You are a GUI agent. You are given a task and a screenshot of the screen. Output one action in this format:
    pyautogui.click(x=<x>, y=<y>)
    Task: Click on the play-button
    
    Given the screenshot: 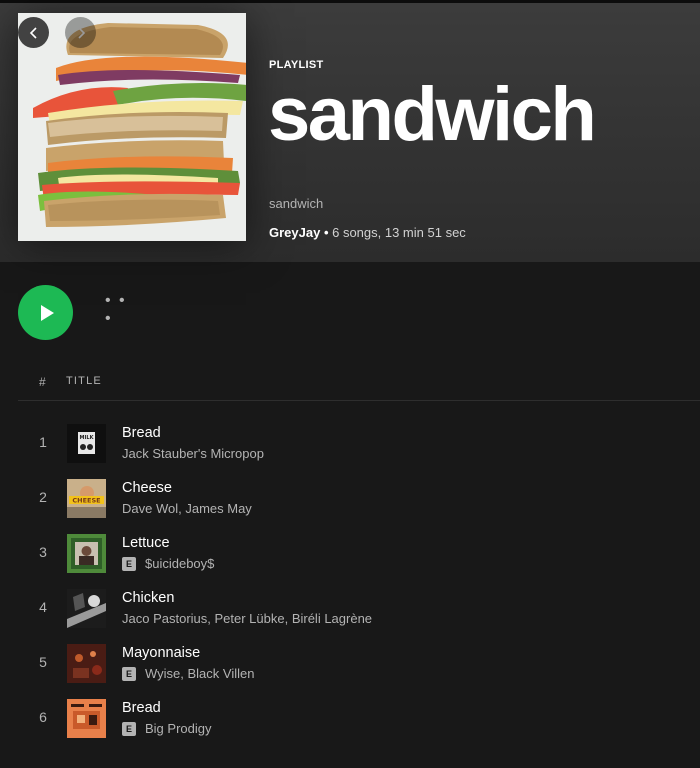 What is the action you would take?
    pyautogui.click(x=45, y=312)
    